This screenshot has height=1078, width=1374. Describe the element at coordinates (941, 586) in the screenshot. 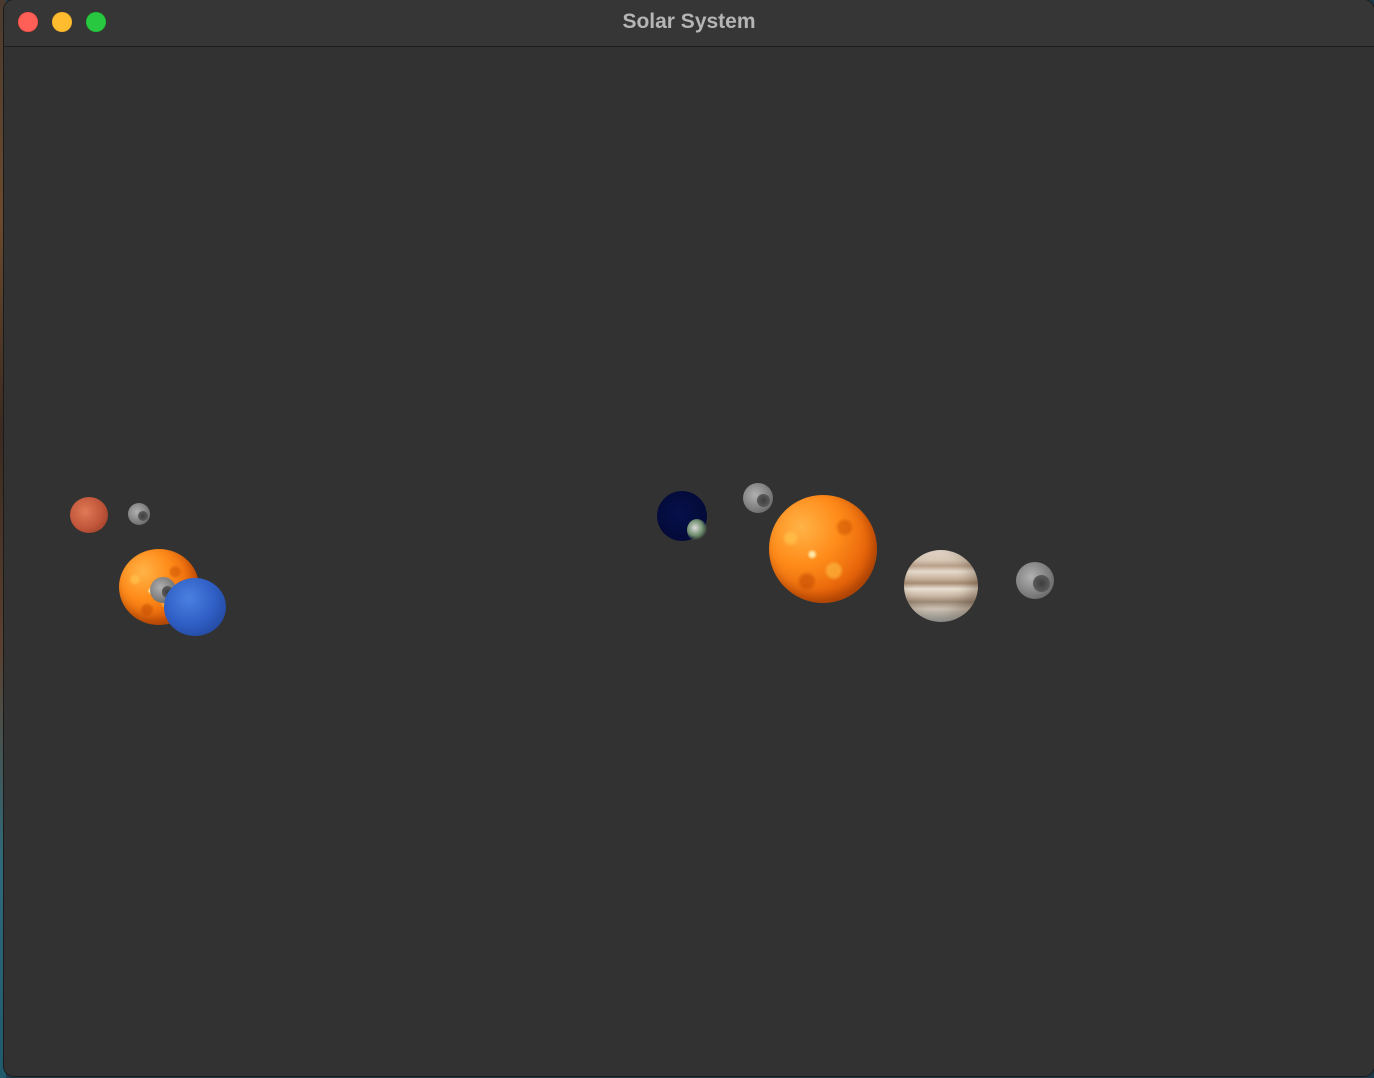

I see `jupiter-planet` at that location.